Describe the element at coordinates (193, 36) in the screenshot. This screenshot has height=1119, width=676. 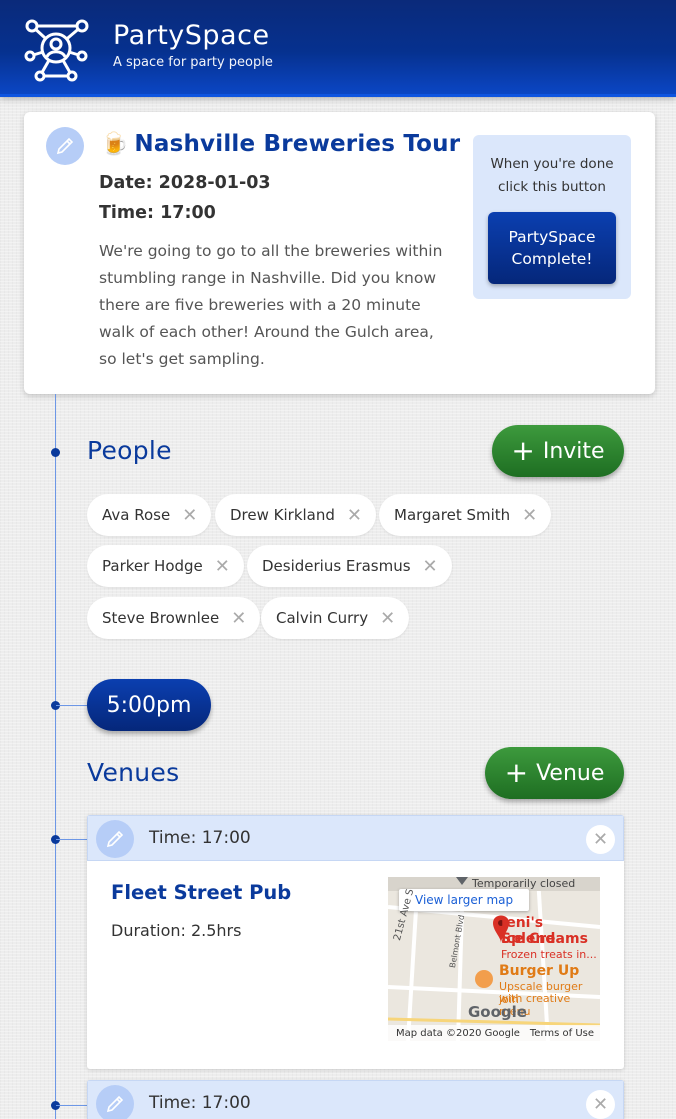
I see `app-name: PartySpace` at that location.